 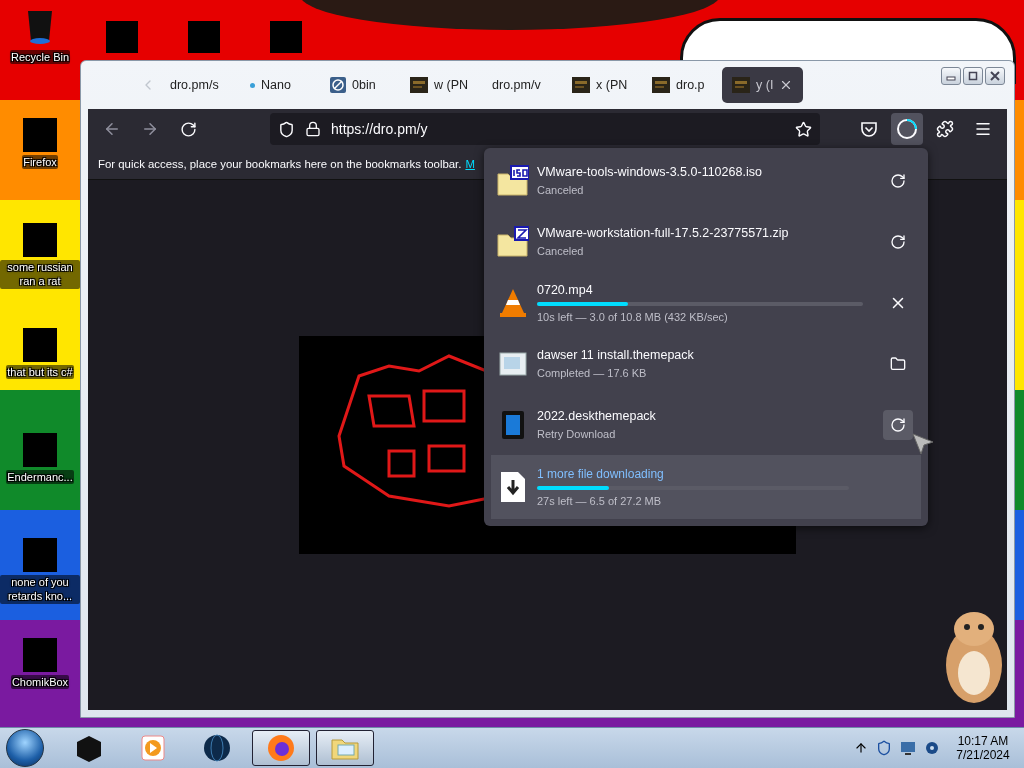 I want to click on more-files-link: 1 more file downloading, so click(x=725, y=474).